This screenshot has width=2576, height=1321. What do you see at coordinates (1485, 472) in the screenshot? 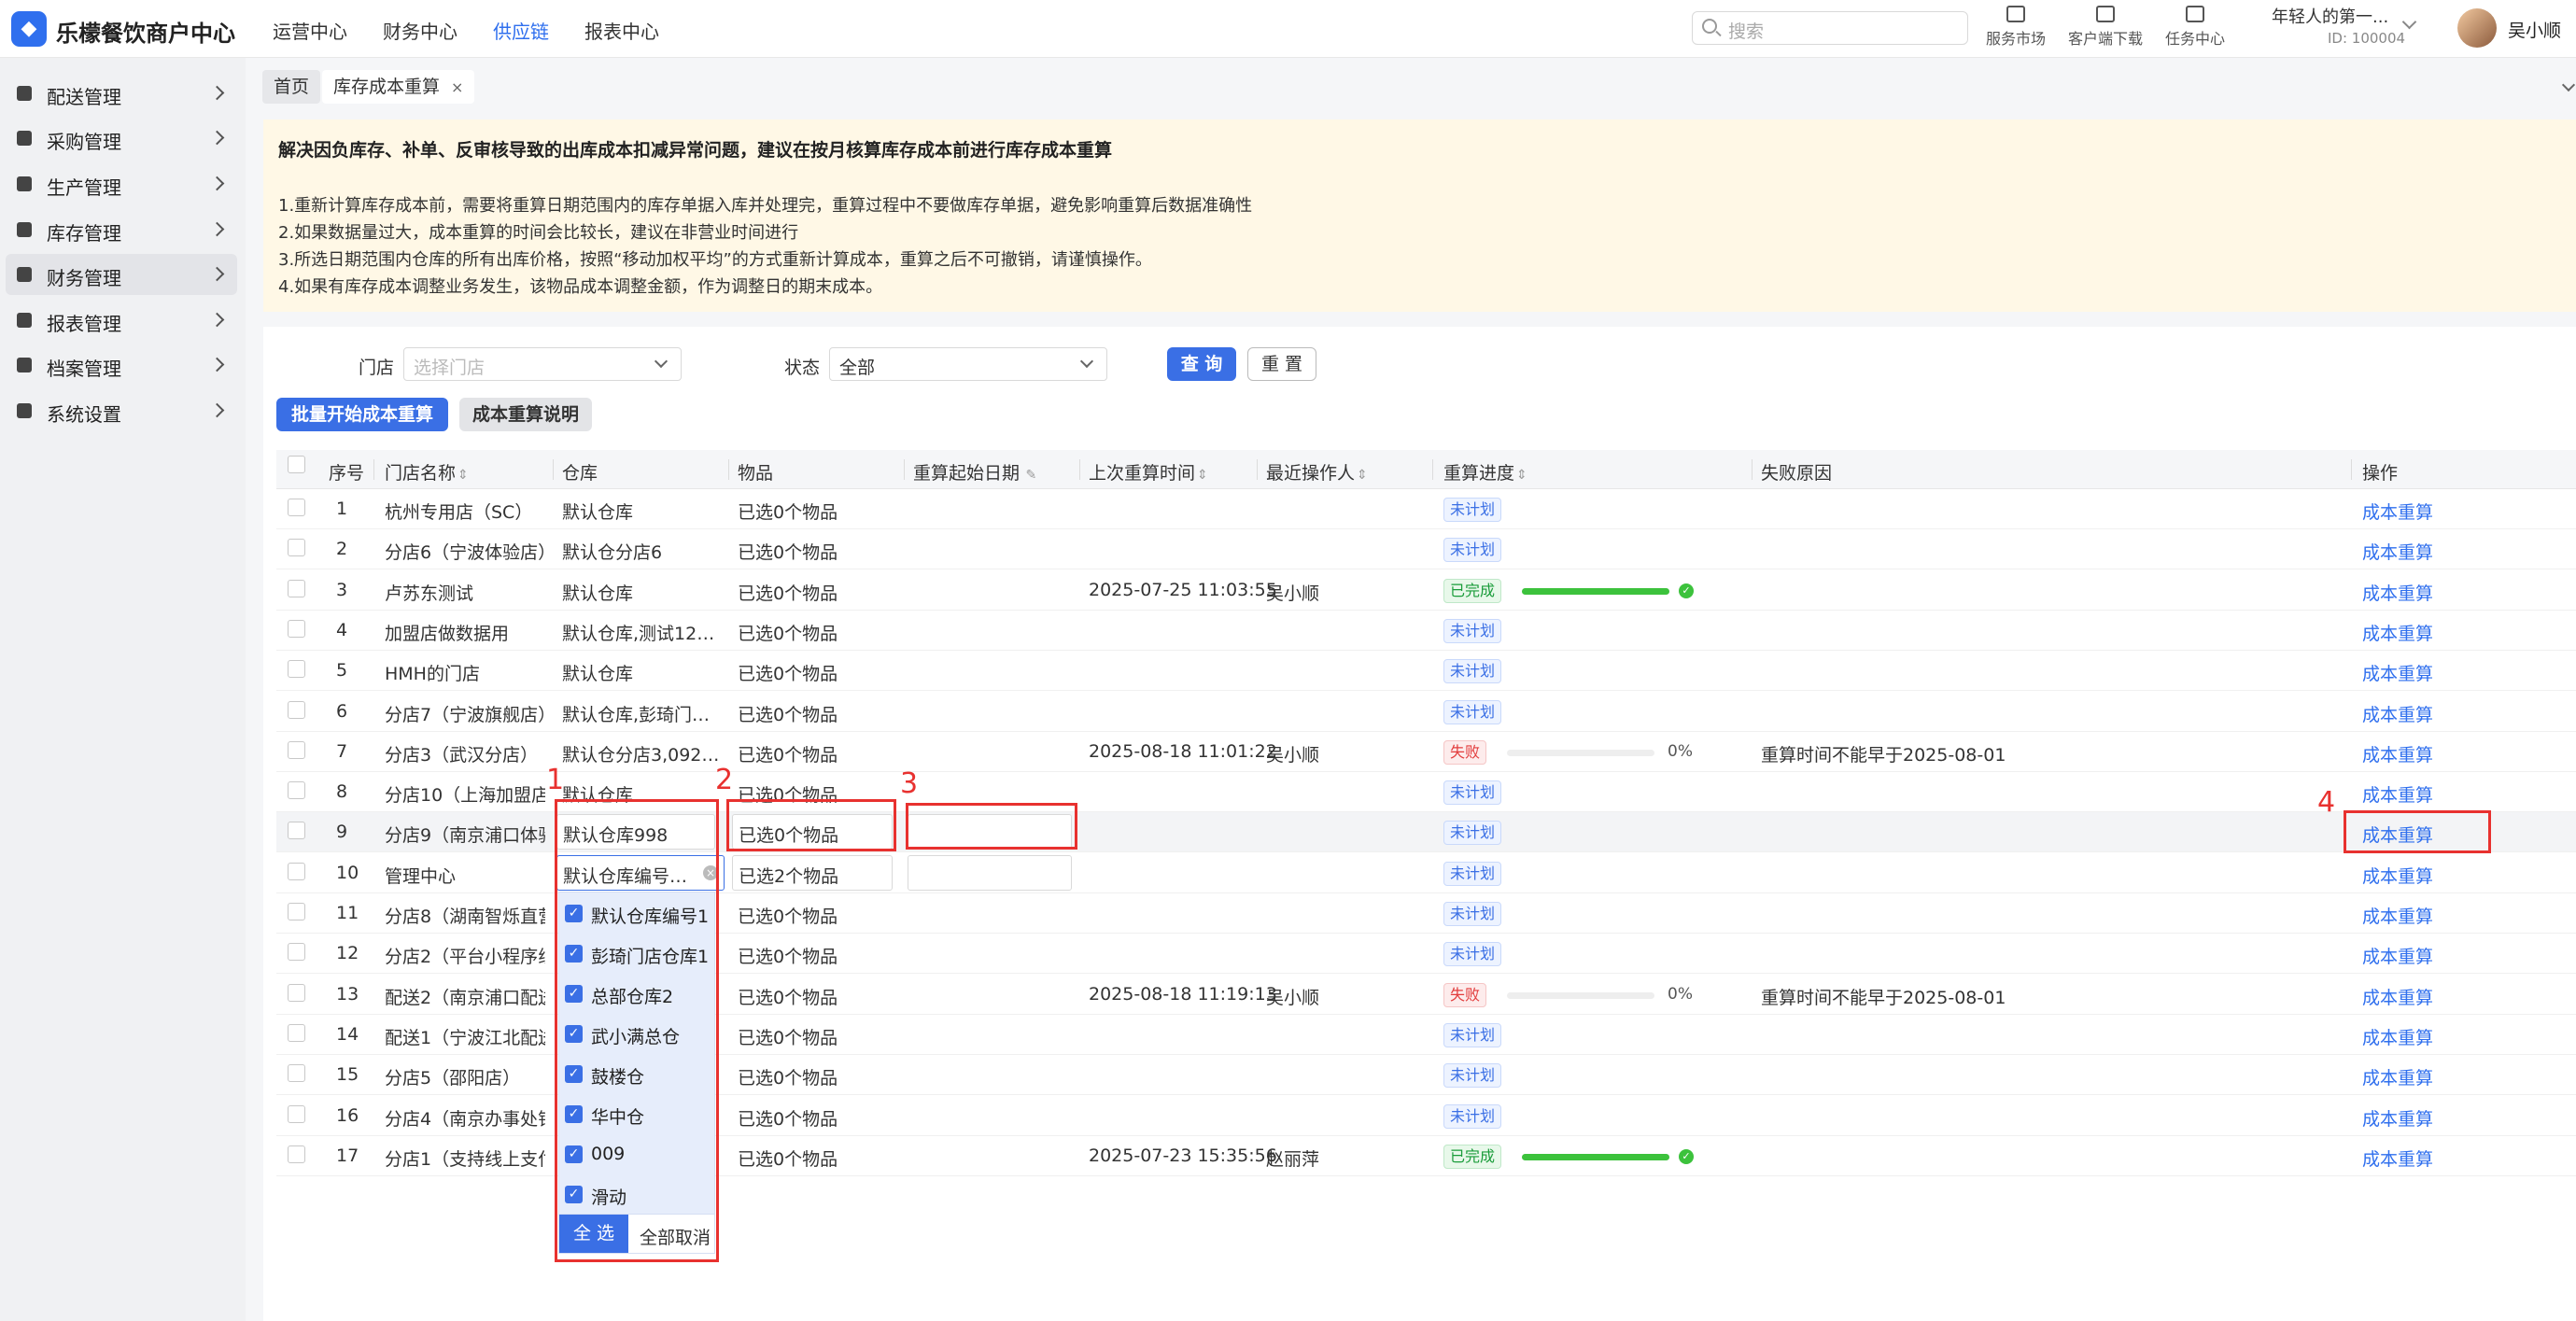
I see `col-progress: 重算进度 ⇕` at bounding box center [1485, 472].